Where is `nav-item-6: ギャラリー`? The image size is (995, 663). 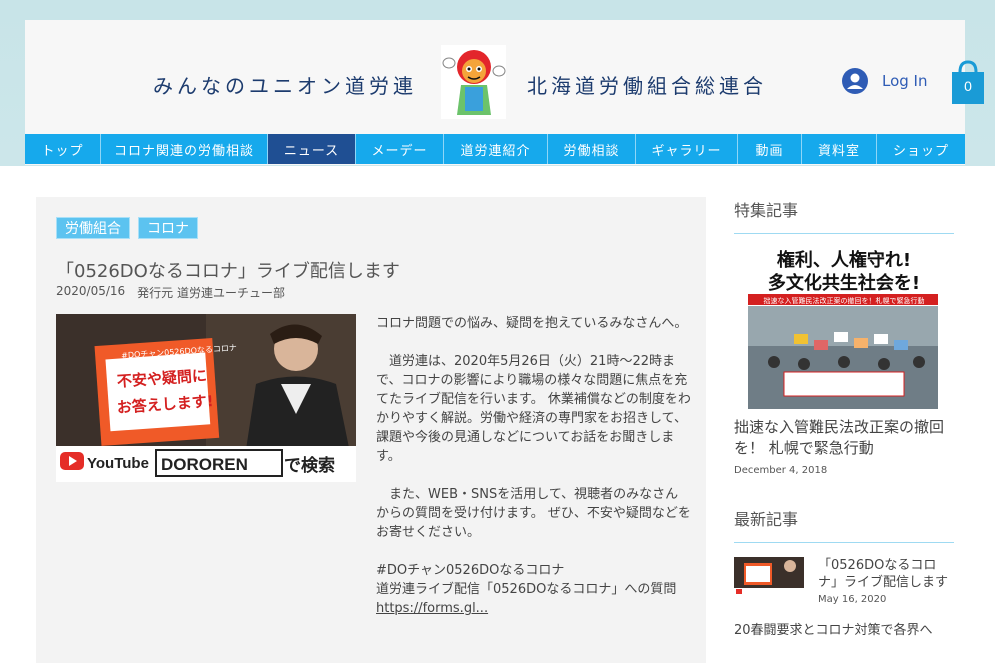
nav-item-6: ギャラリー is located at coordinates (687, 149).